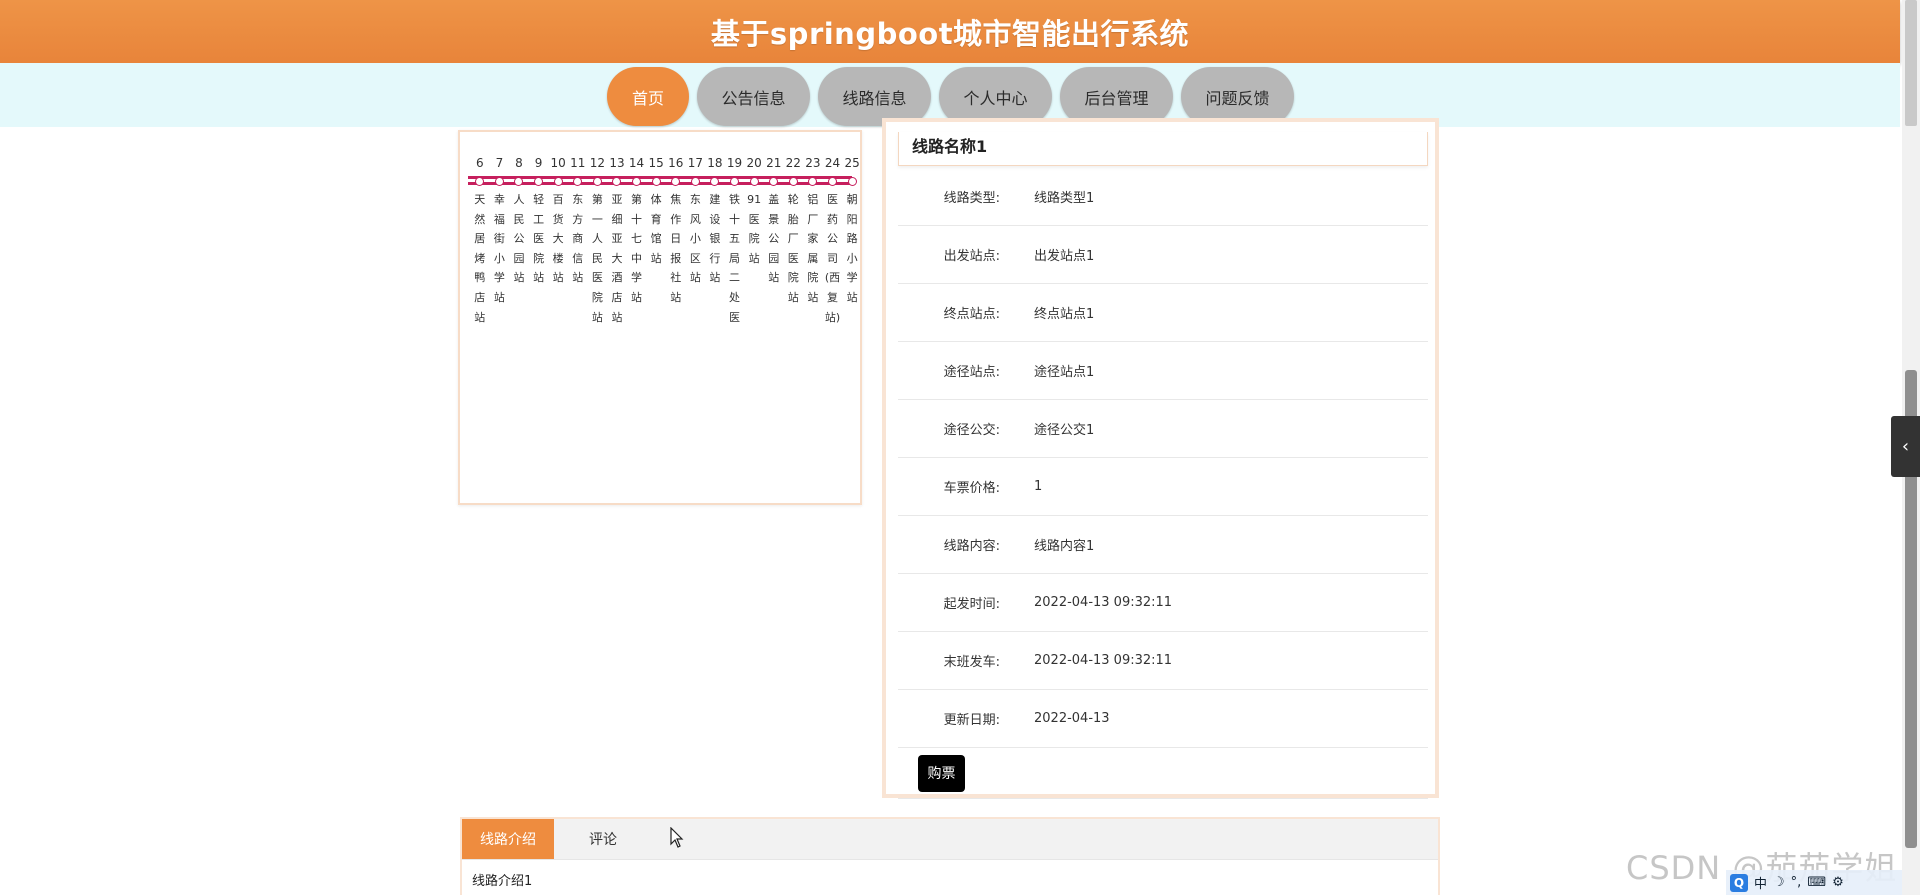  Describe the element at coordinates (1838, 882) in the screenshot. I see `ime-settings-icon: ⚙` at that location.